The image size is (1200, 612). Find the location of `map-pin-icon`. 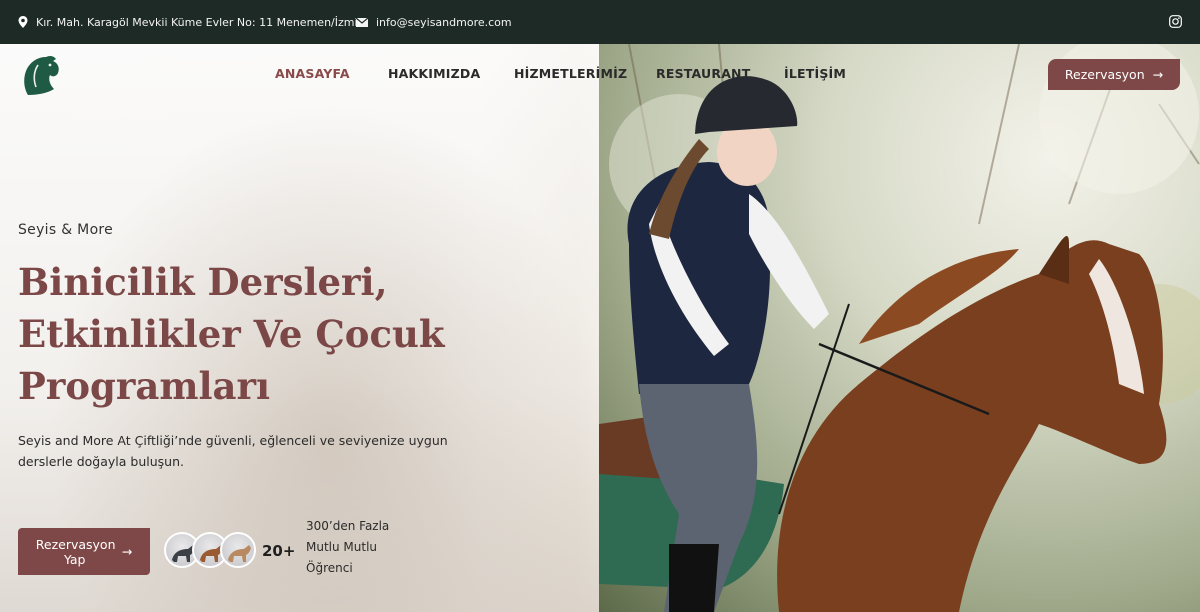

map-pin-icon is located at coordinates (23, 22).